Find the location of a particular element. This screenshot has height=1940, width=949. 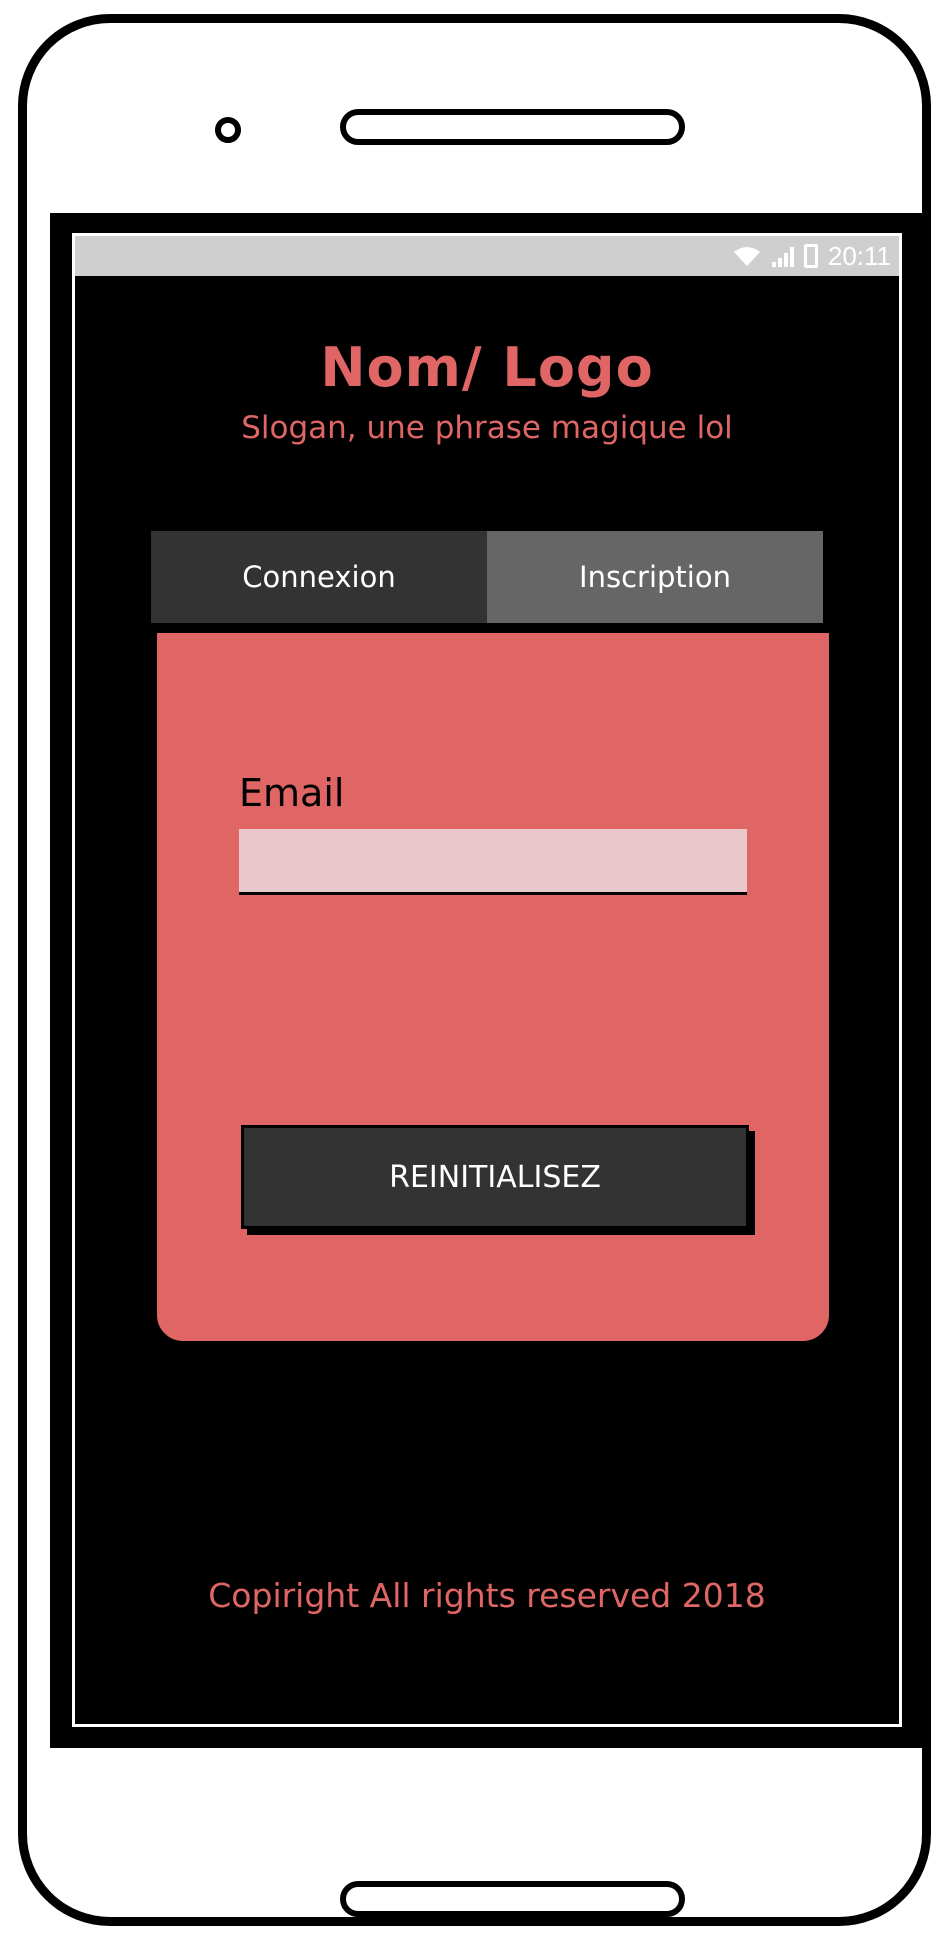

signal-icon is located at coordinates (782, 256).